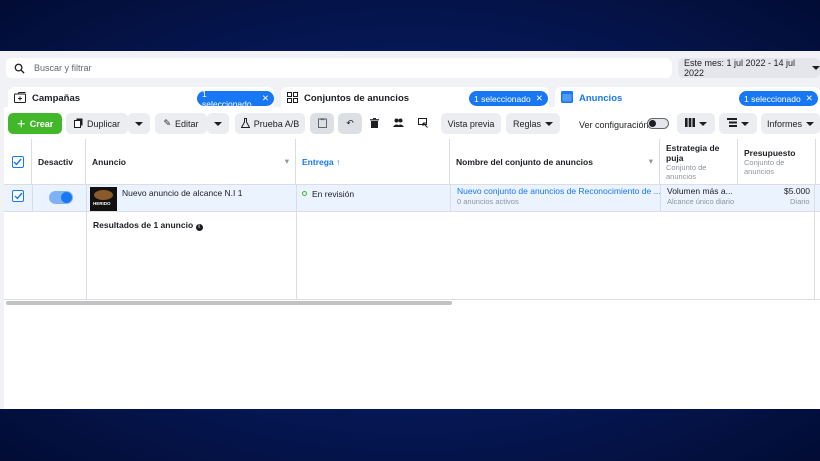 The height and width of the screenshot is (461, 820). Describe the element at coordinates (141, 98) in the screenshot. I see `tab-campaigns: Campañas 1 seleccionado ✕` at that location.